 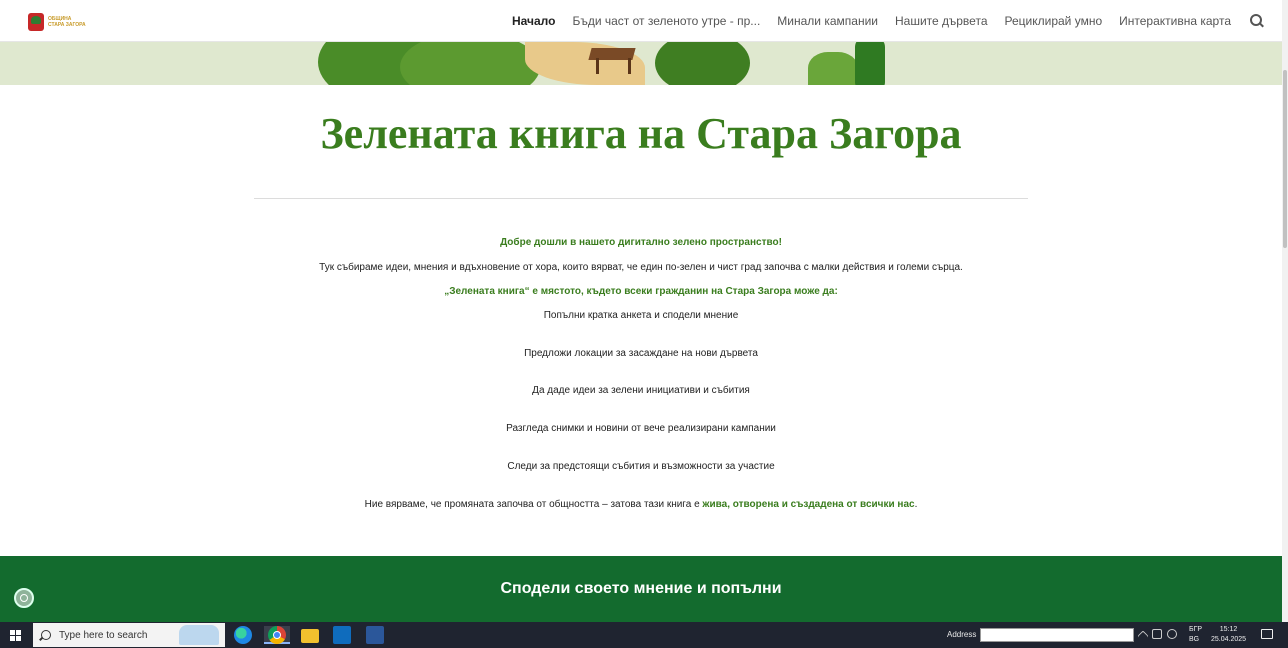 I want to click on chrome-icon, so click(x=277, y=635).